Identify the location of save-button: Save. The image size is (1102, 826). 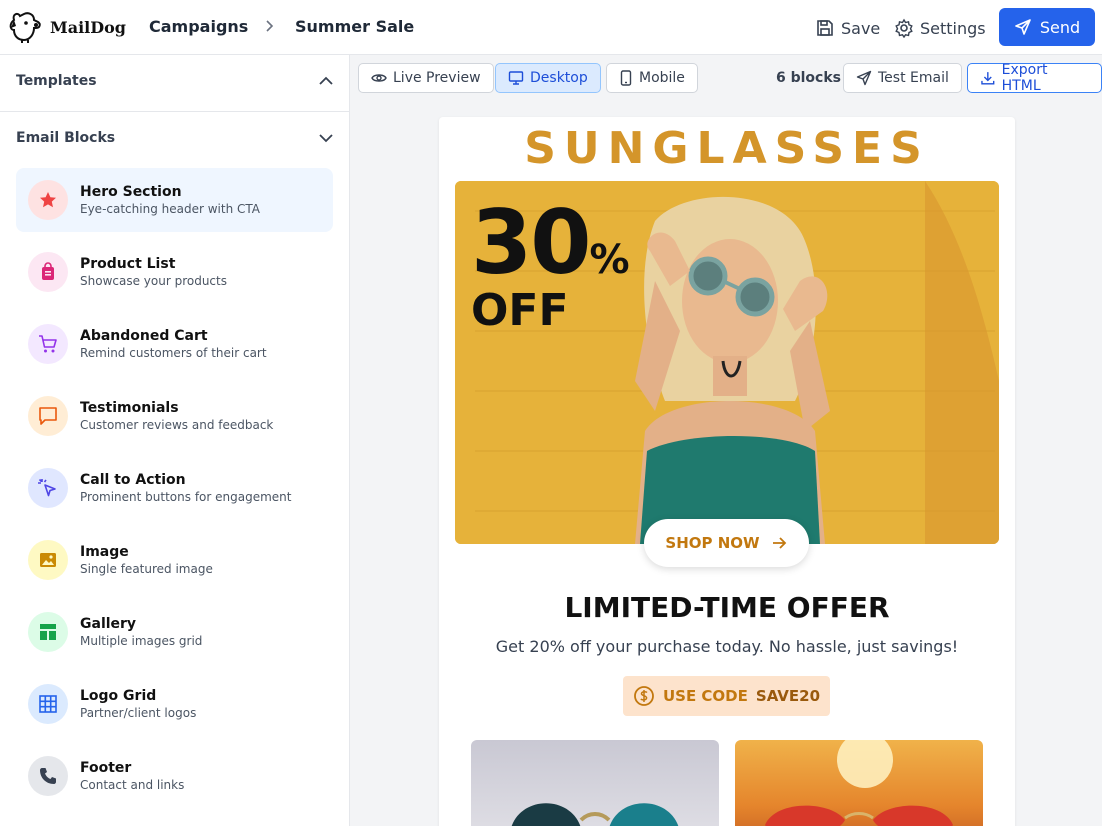
(847, 28).